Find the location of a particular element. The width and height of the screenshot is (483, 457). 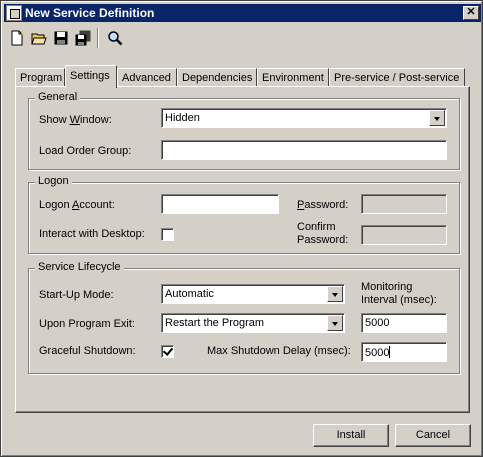

monitoring-interval-label-line2: Interval (msec): is located at coordinates (399, 300).